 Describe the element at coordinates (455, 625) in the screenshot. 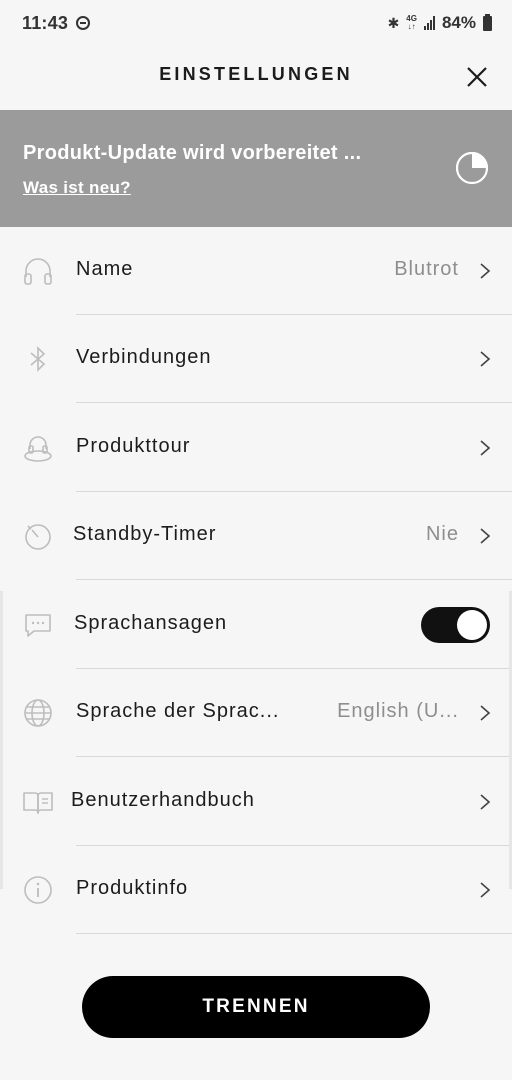

I see `voice-prompts-toggle` at that location.